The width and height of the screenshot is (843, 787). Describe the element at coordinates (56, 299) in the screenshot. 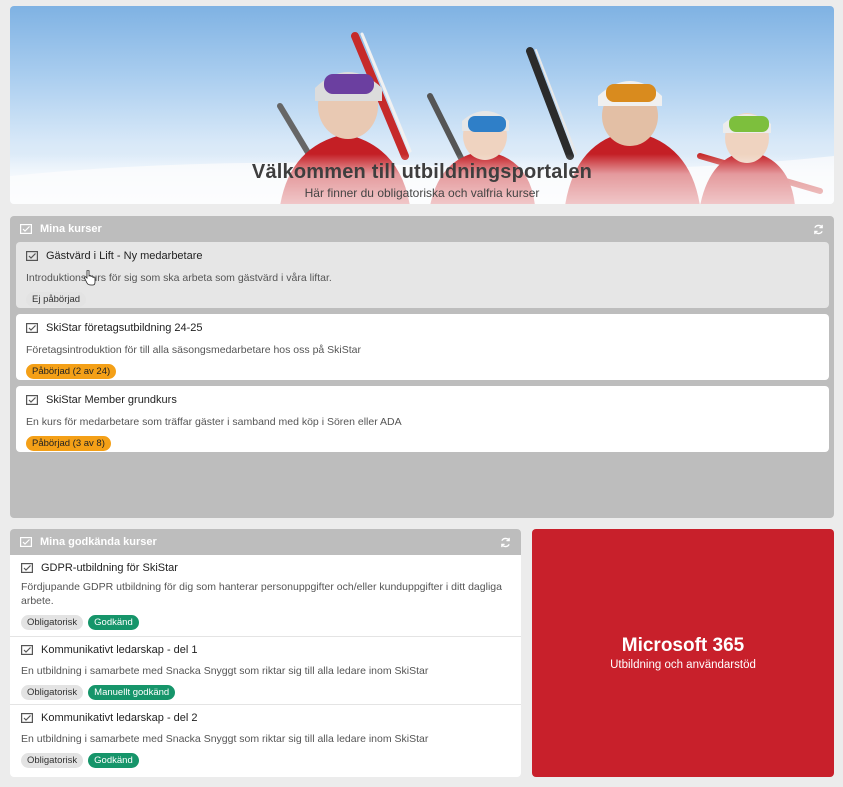

I see `status-badge: Ej påbörjad` at that location.